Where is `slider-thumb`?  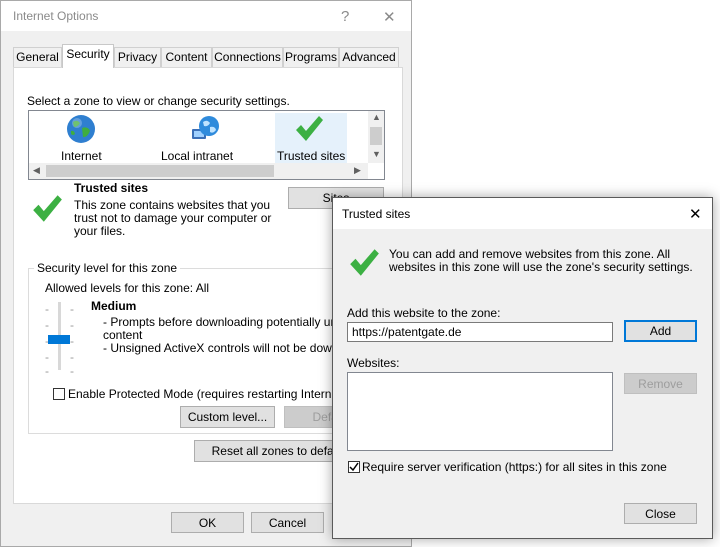
slider-thumb is located at coordinates (59, 339).